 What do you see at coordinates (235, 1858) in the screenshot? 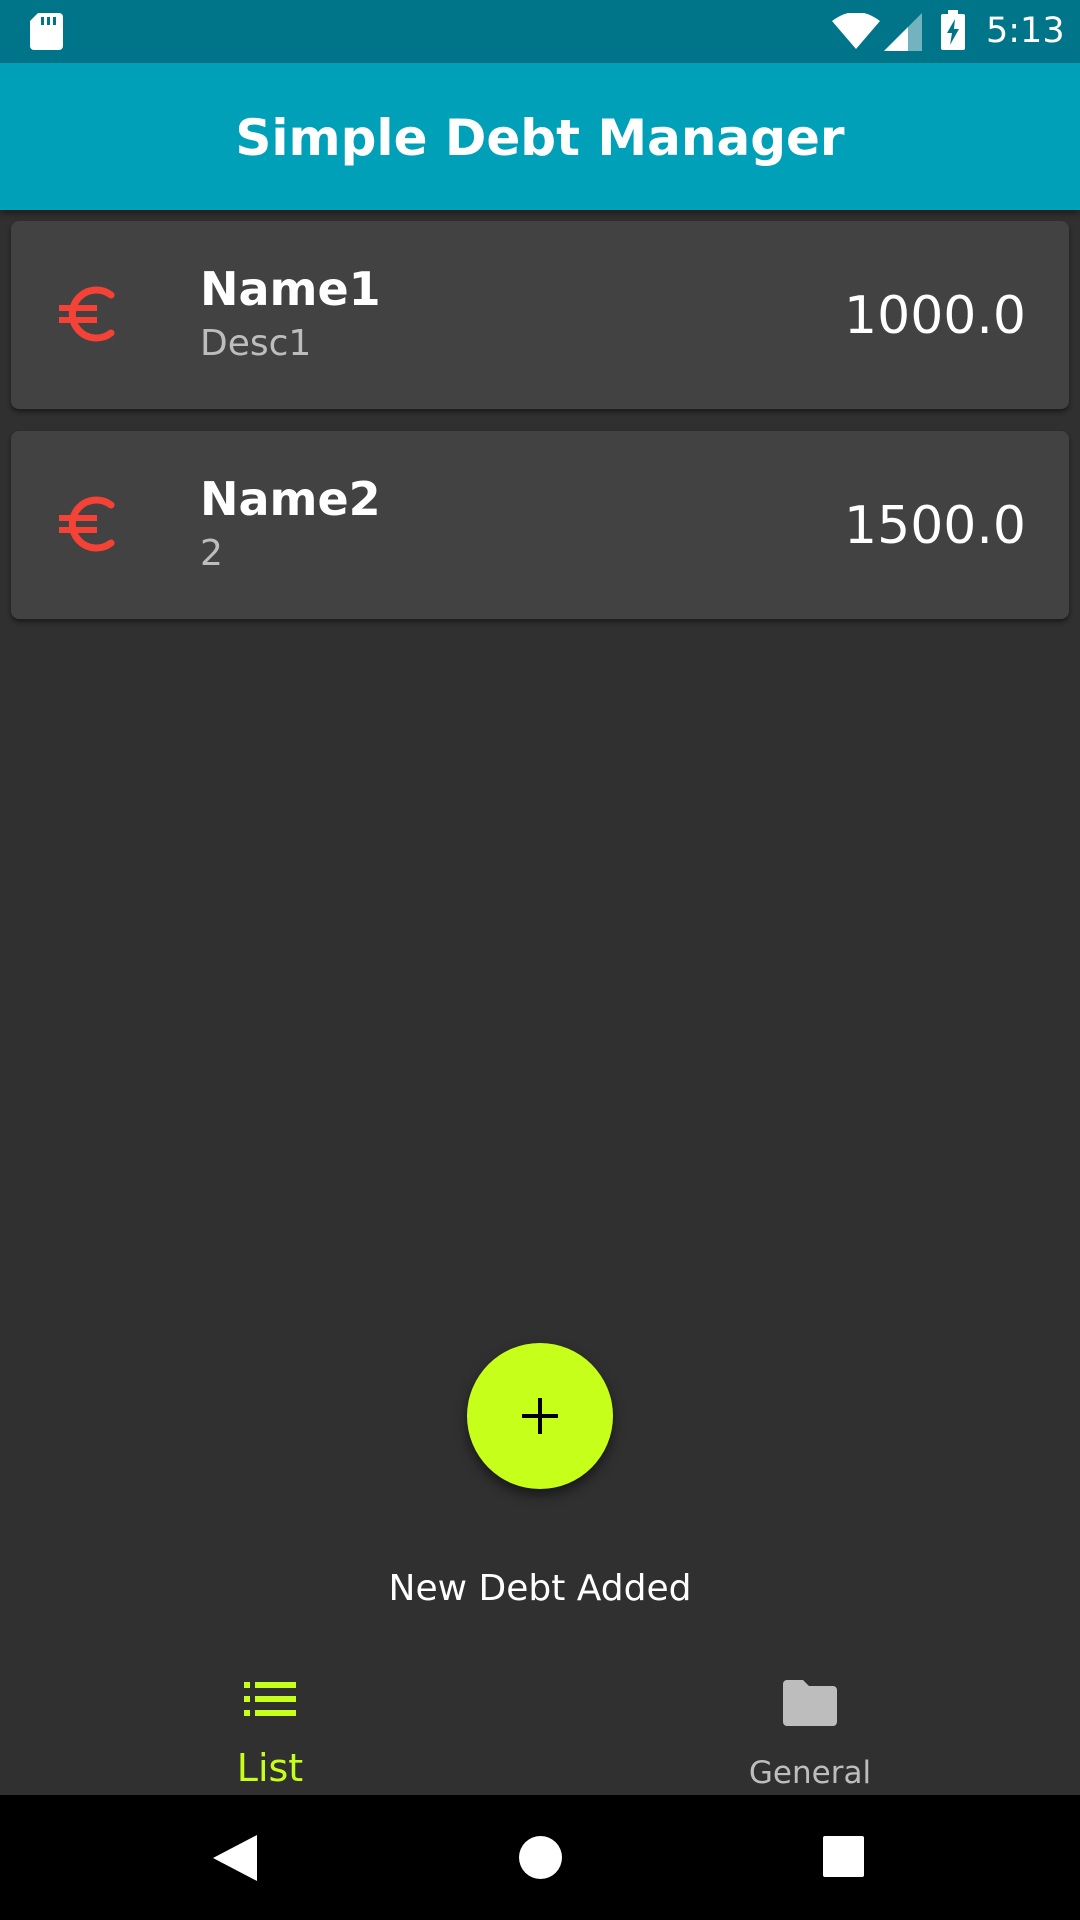
I see `back-icon` at bounding box center [235, 1858].